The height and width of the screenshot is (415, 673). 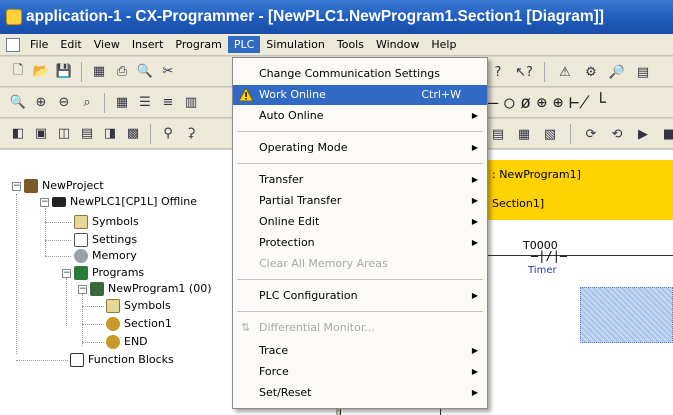 I want to click on save-icon: 💾, so click(x=64, y=72).